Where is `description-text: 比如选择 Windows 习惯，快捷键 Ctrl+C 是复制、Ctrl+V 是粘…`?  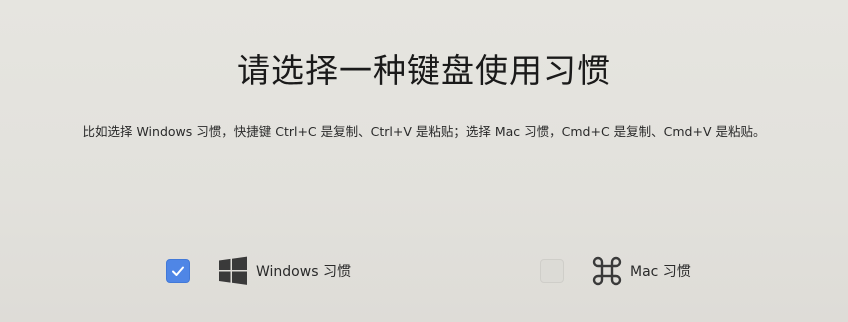 description-text: 比如选择 Windows 习惯，快捷键 Ctrl+C 是复制、Ctrl+V 是粘… is located at coordinates (424, 131).